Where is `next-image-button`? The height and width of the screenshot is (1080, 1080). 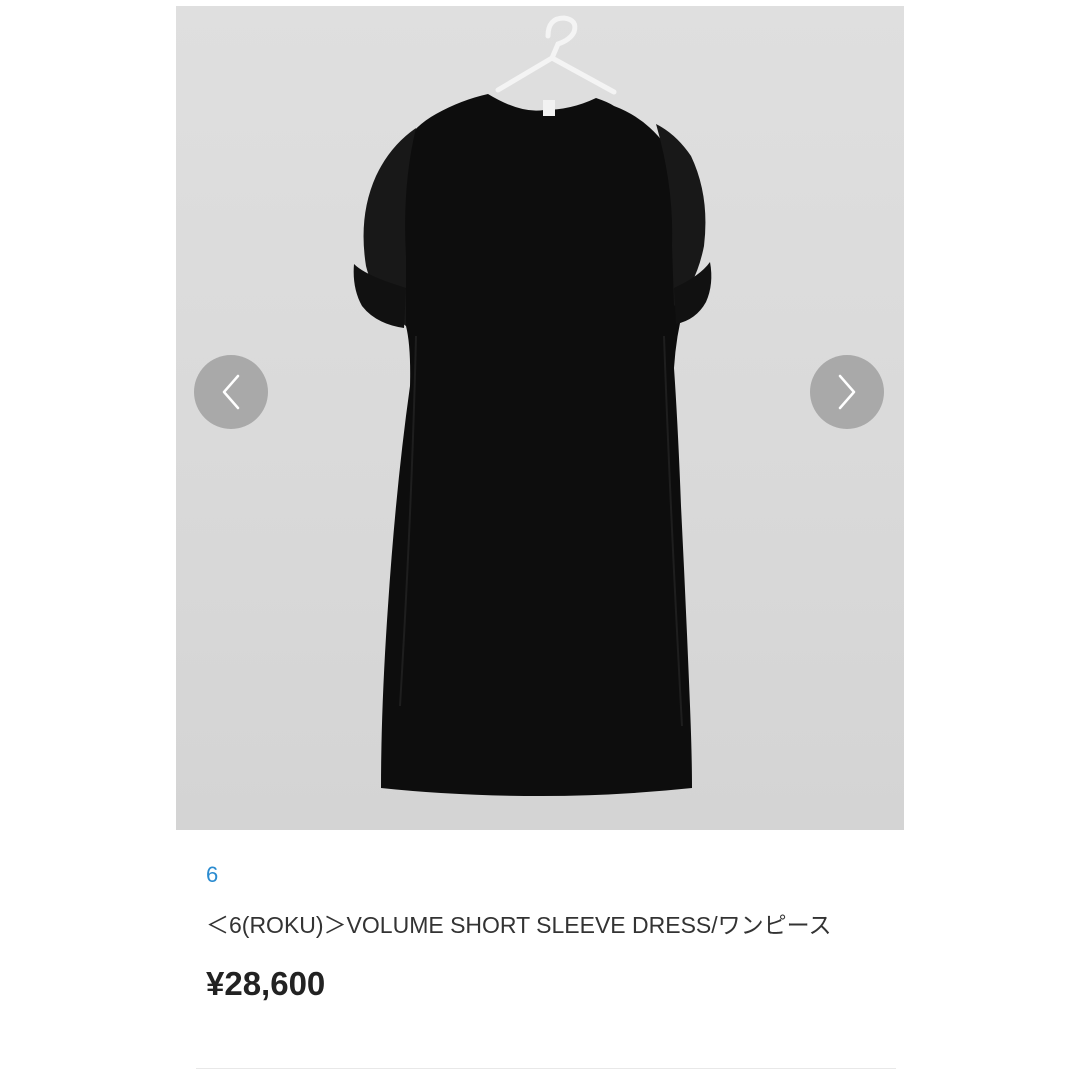 next-image-button is located at coordinates (847, 392).